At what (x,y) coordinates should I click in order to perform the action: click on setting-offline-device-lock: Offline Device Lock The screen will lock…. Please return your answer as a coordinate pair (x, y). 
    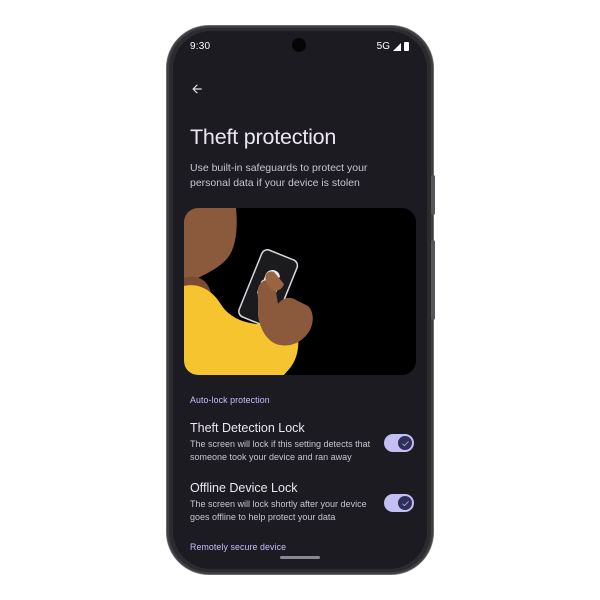
    Looking at the image, I should click on (302, 502).